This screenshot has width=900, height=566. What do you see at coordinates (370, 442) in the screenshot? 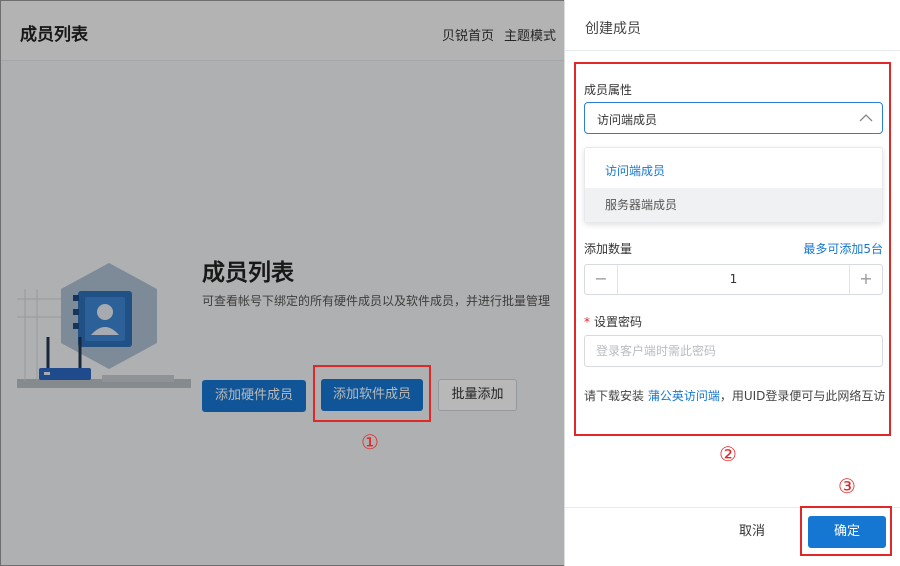
I see `annotation-step-1: ①` at bounding box center [370, 442].